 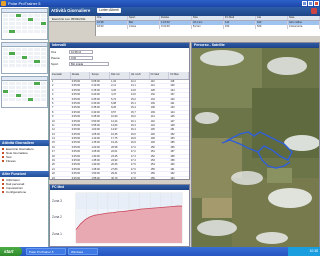 I want to click on interval-col-header: Vel. km/h, so click(x=140, y=75).